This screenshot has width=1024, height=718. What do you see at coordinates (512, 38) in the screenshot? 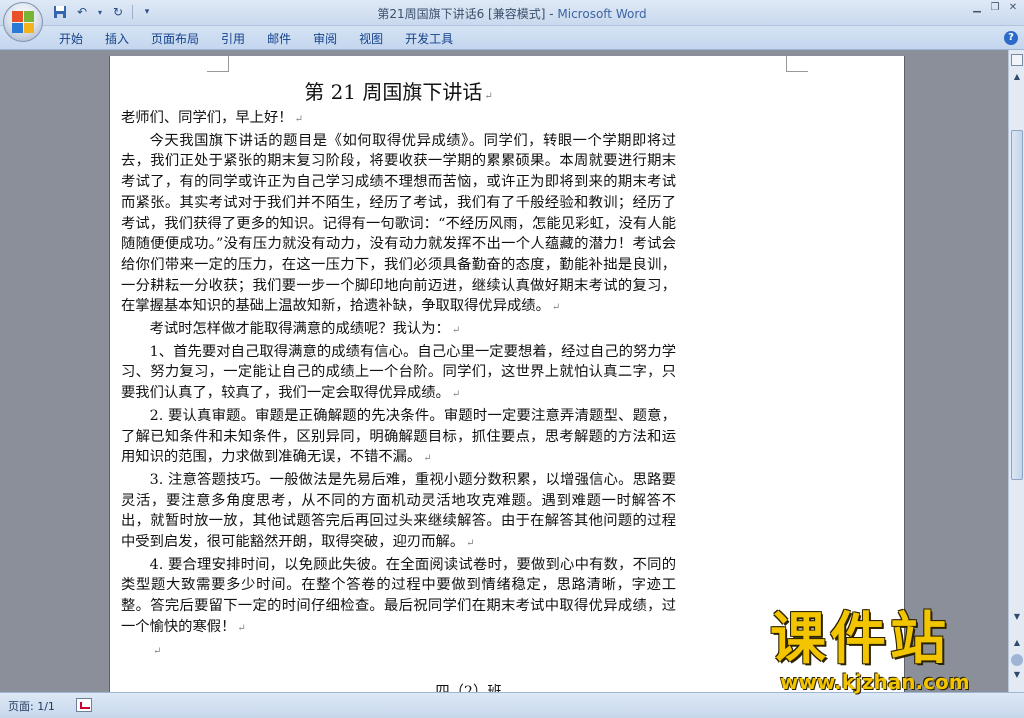
I see `ribbon-tab-bar: 开始 插入 页面布局 引用 邮件 审阅 视图 开发工具 ?` at bounding box center [512, 38].